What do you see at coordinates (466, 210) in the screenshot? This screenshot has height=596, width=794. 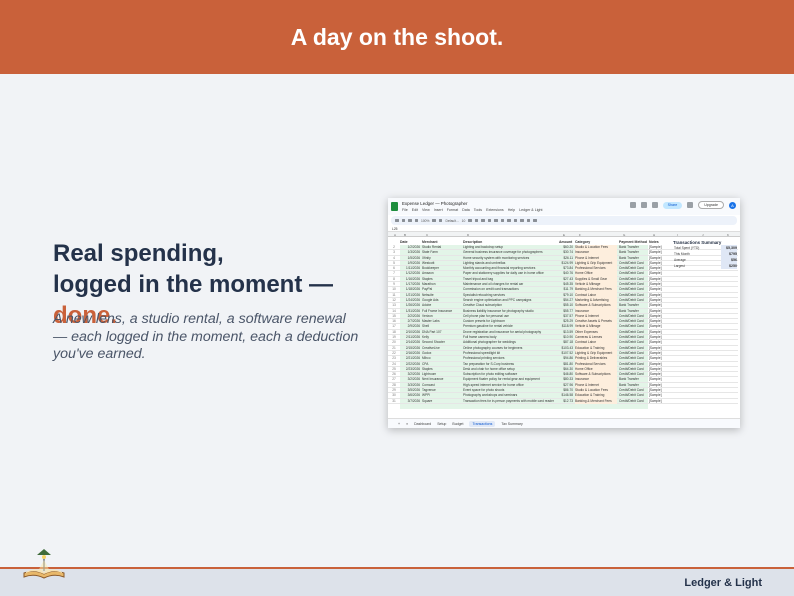 I see `menu-item: Data` at bounding box center [466, 210].